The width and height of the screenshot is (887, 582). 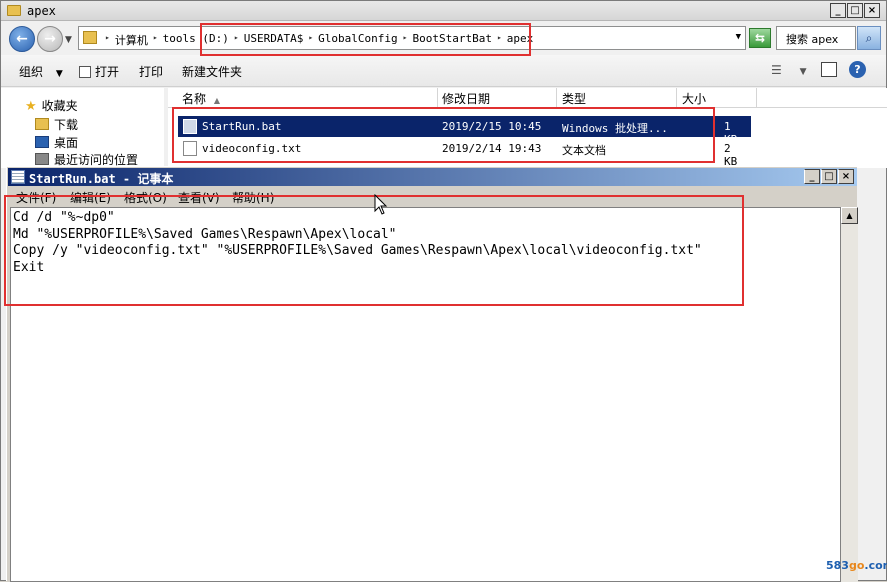 I want to click on batch-file-icon, so click(x=190, y=126).